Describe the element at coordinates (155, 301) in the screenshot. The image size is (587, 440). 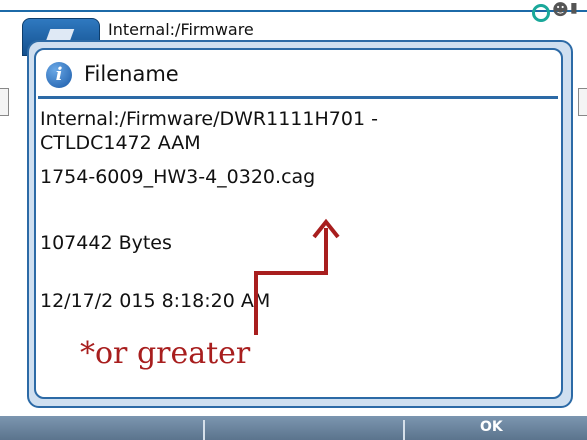
I see `file-timestamp: 12/17/2 015 8:18:20 AM` at that location.